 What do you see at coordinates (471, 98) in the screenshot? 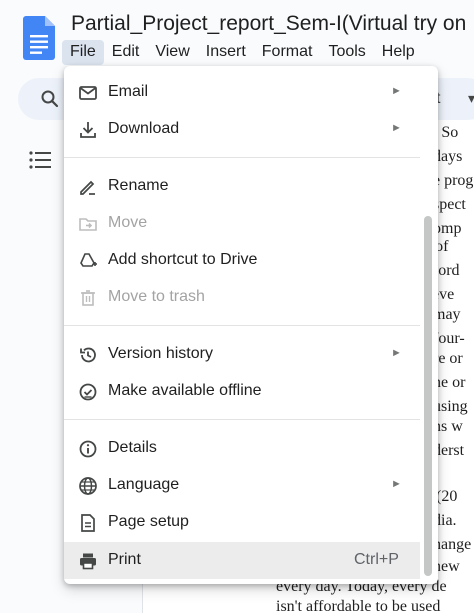
I see `chevron-down-icon: ▾` at bounding box center [471, 98].